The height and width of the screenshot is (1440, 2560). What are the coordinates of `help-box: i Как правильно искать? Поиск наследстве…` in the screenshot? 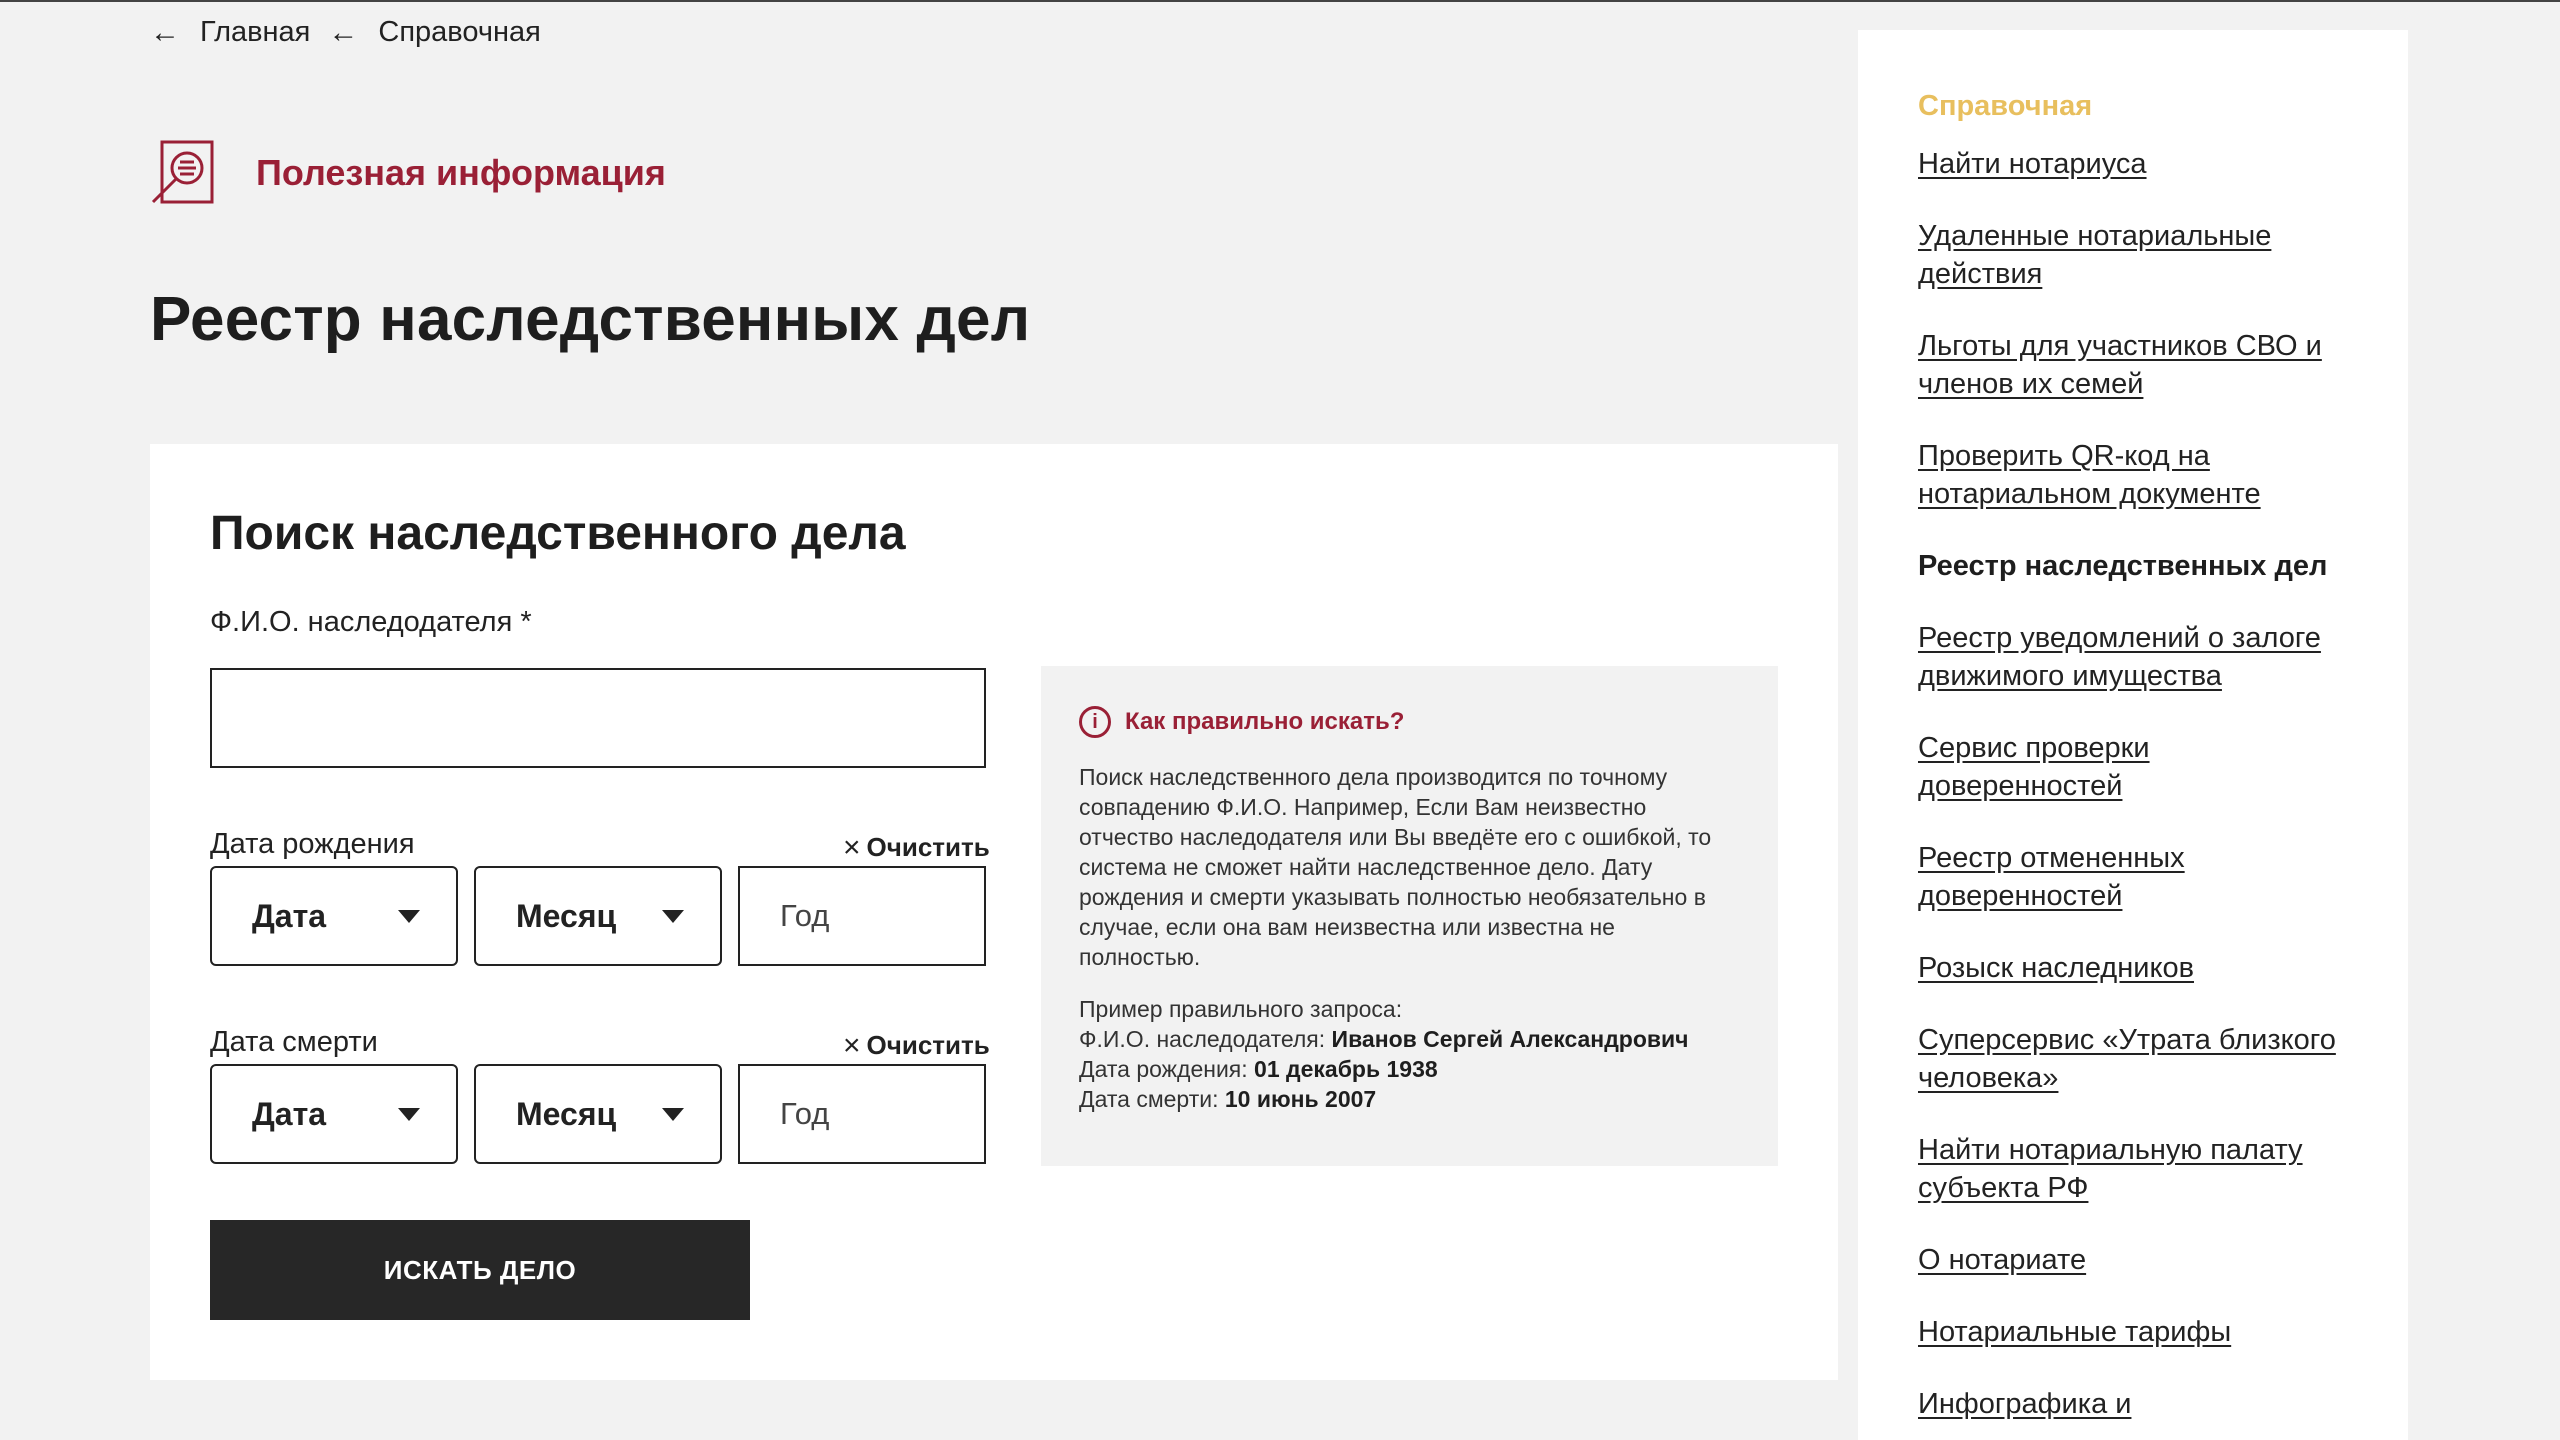 It's located at (1409, 916).